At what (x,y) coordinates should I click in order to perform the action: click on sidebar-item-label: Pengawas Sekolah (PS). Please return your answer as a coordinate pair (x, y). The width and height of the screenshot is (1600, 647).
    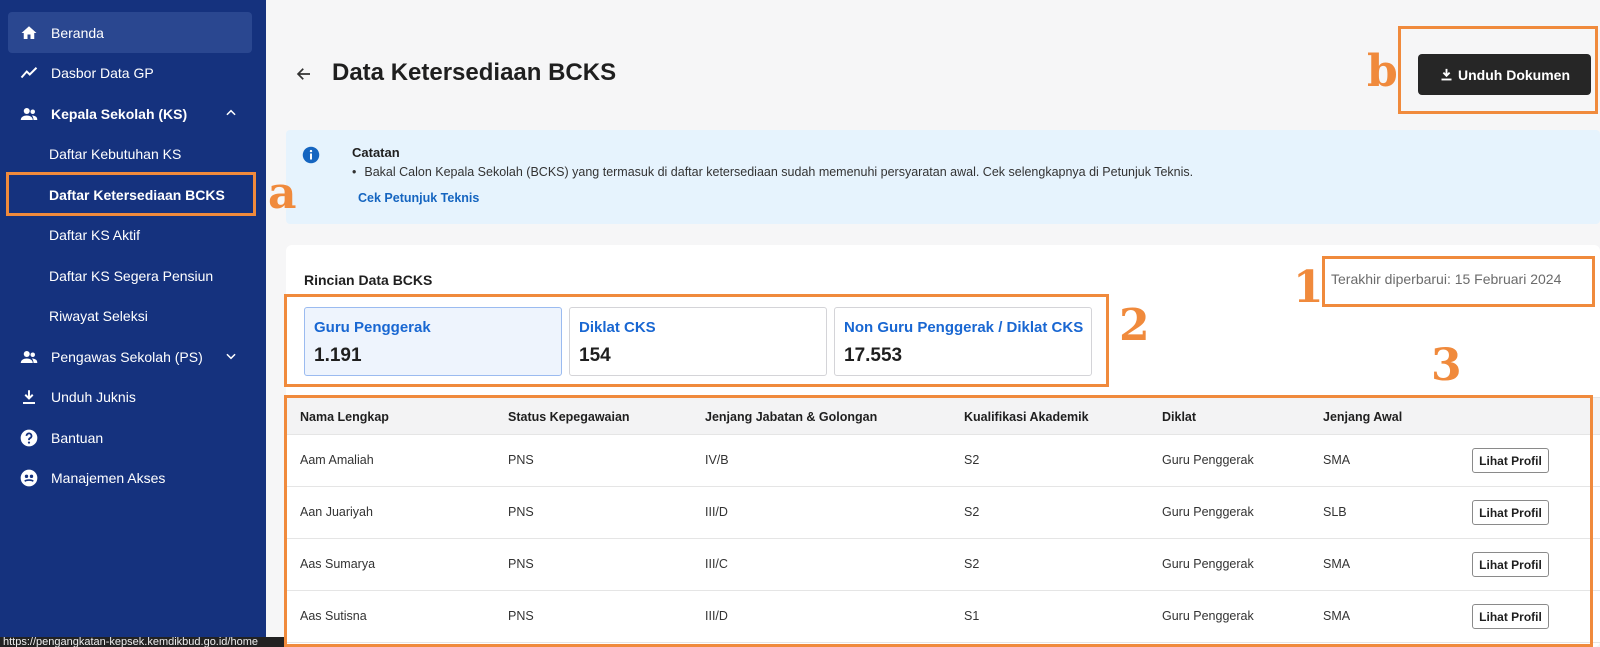
    Looking at the image, I should click on (127, 356).